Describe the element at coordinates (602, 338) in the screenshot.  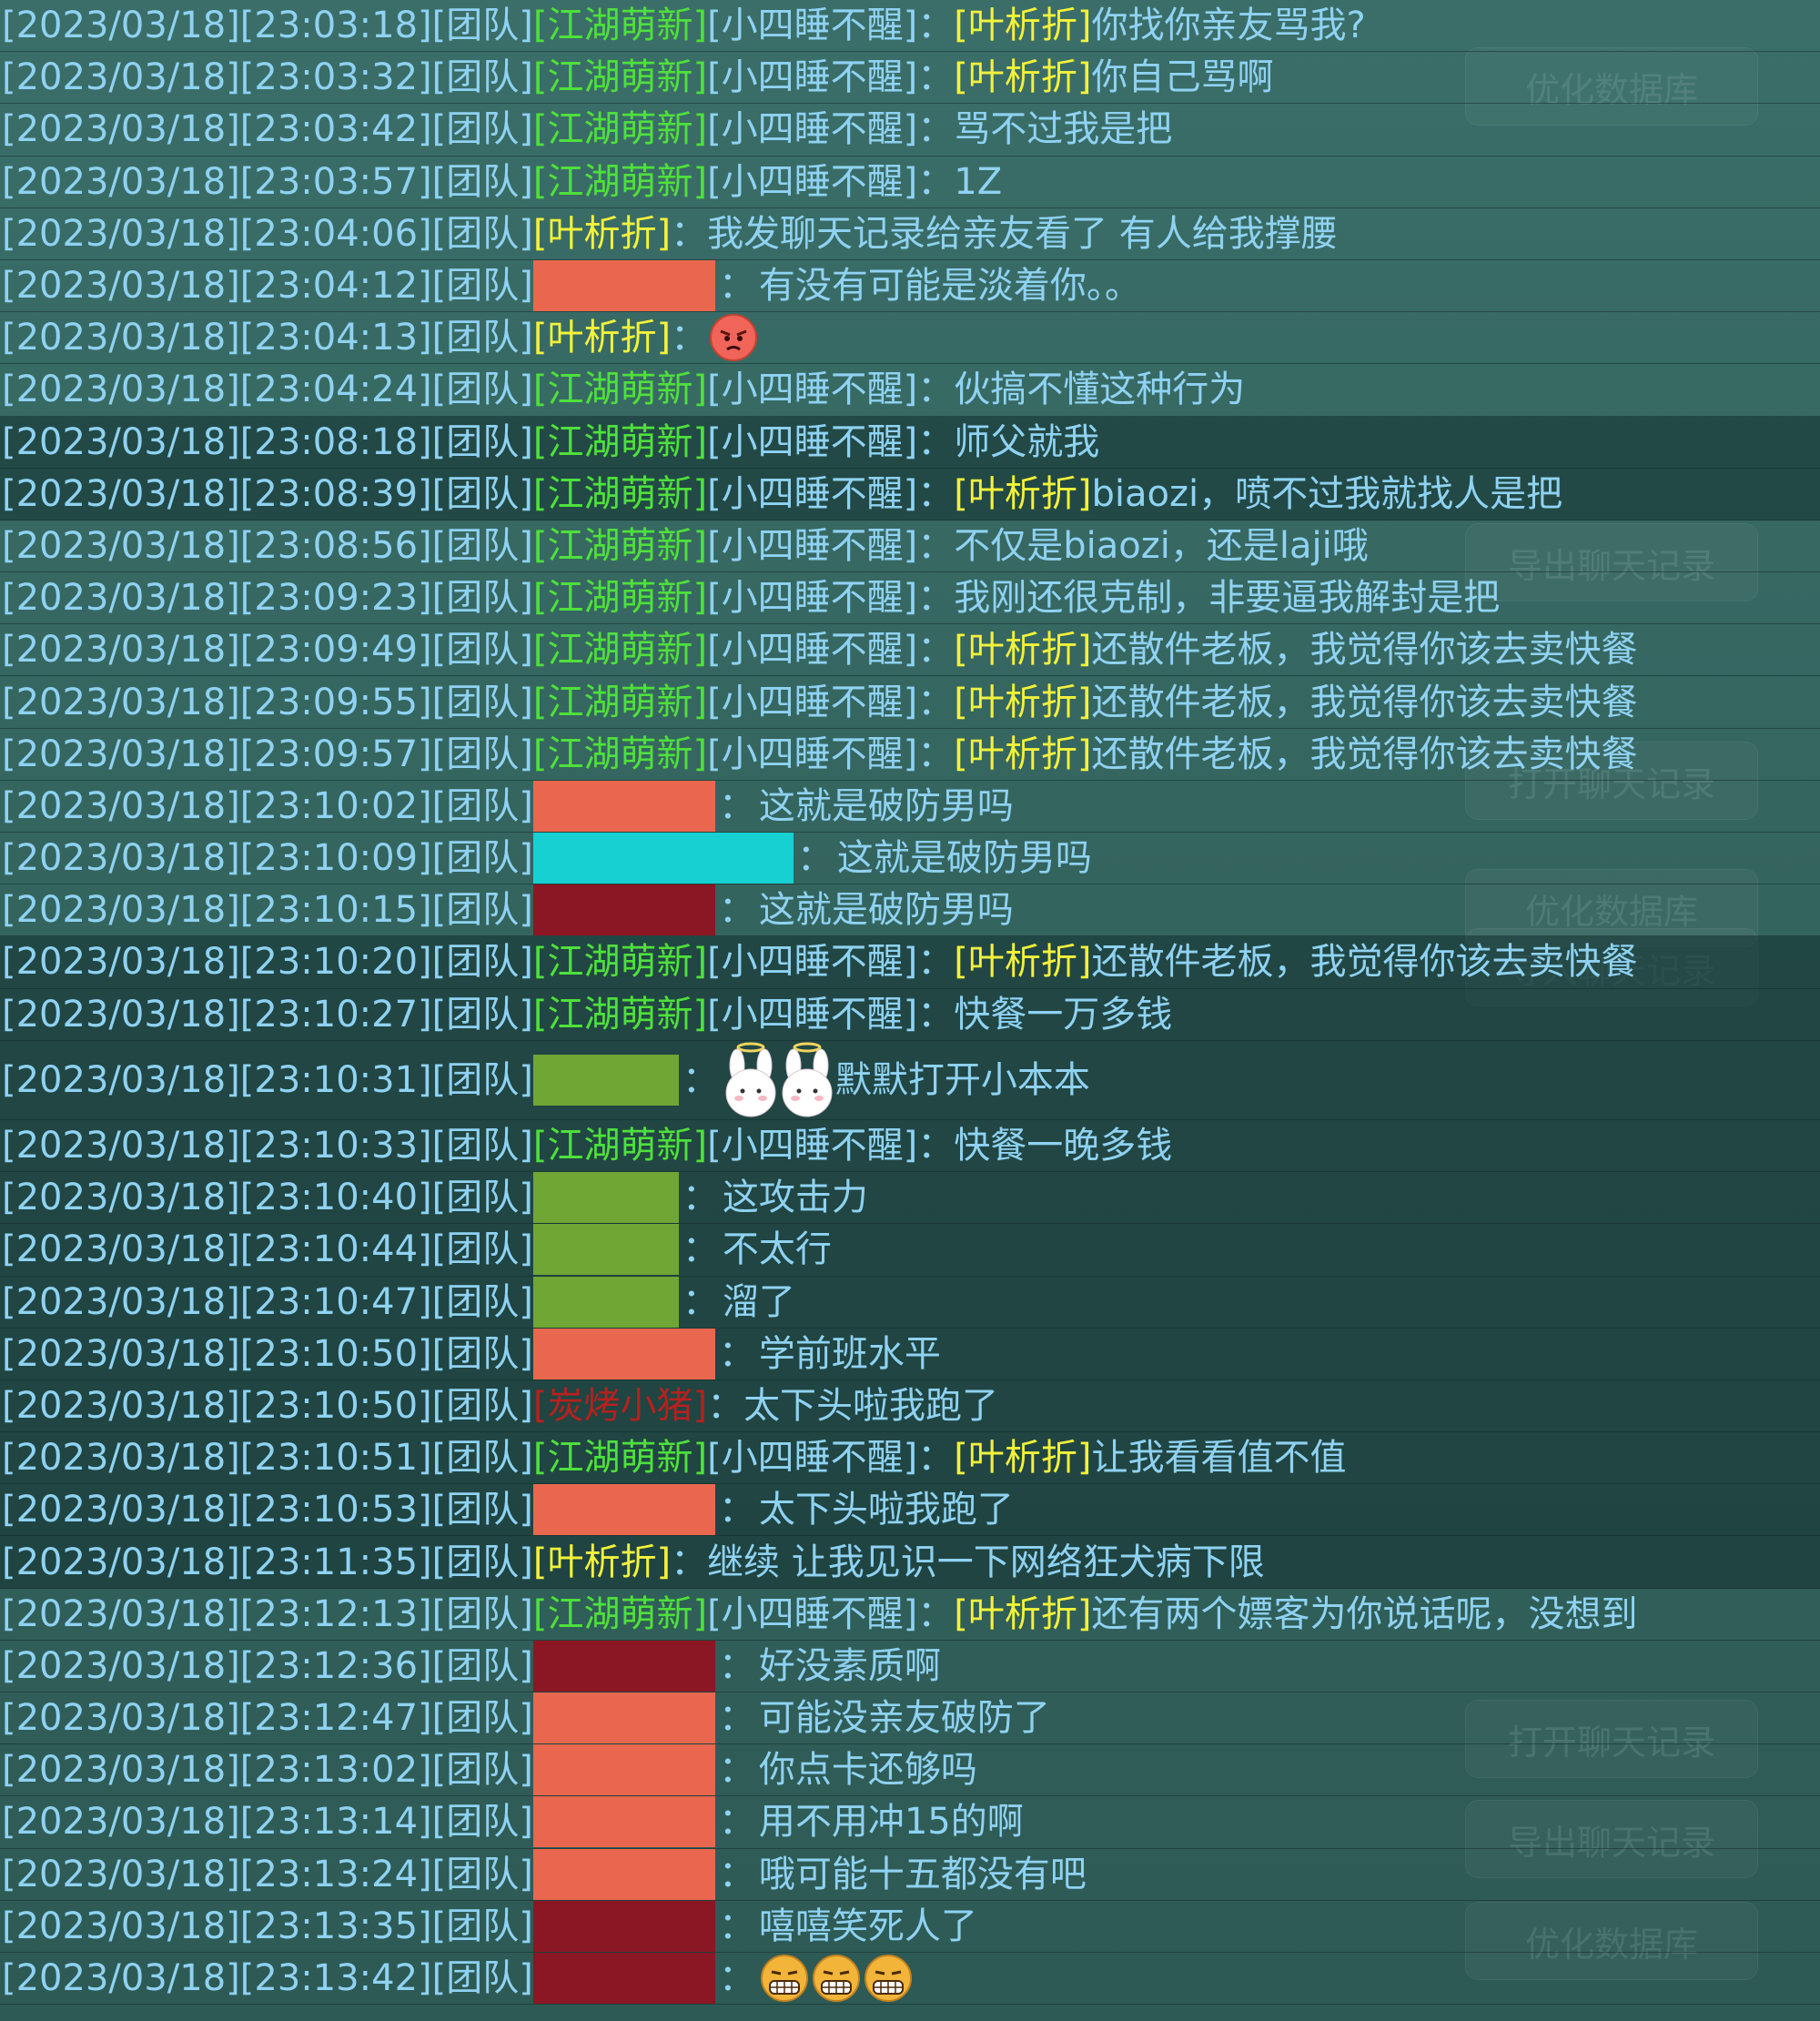
I see `sender-name: [叶析折]` at that location.